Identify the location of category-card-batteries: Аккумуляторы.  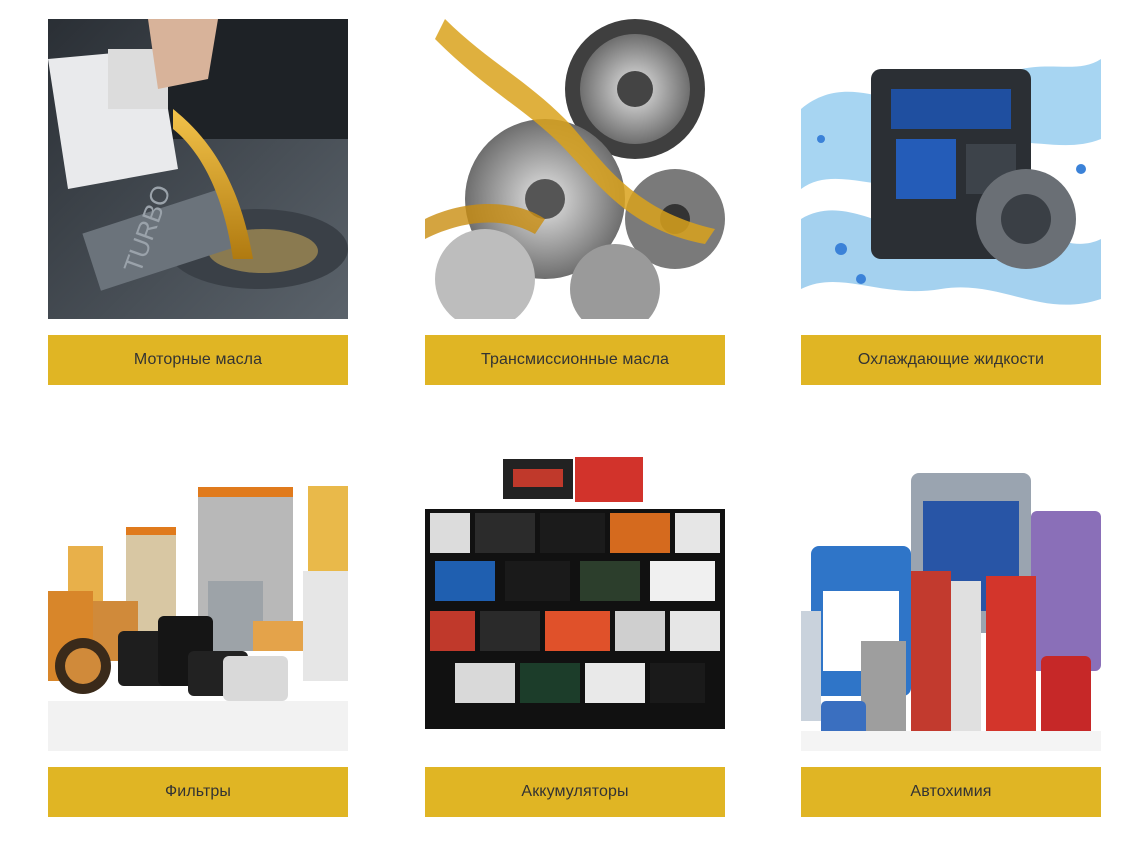
(575, 634).